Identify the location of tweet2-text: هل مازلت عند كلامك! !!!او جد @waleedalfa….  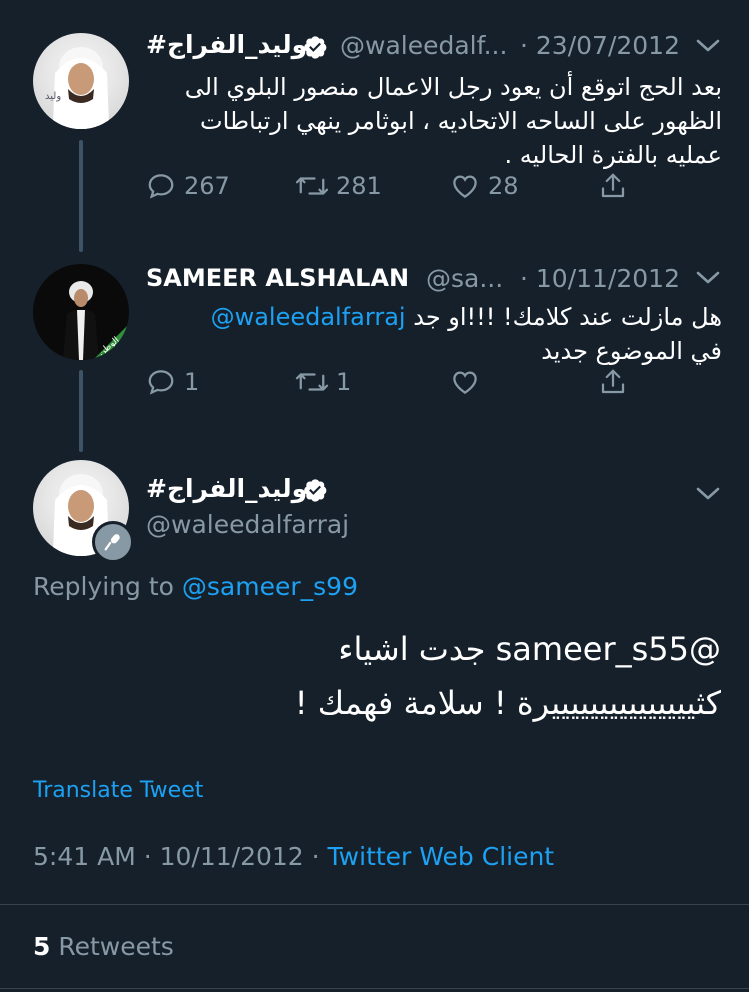
(434, 334).